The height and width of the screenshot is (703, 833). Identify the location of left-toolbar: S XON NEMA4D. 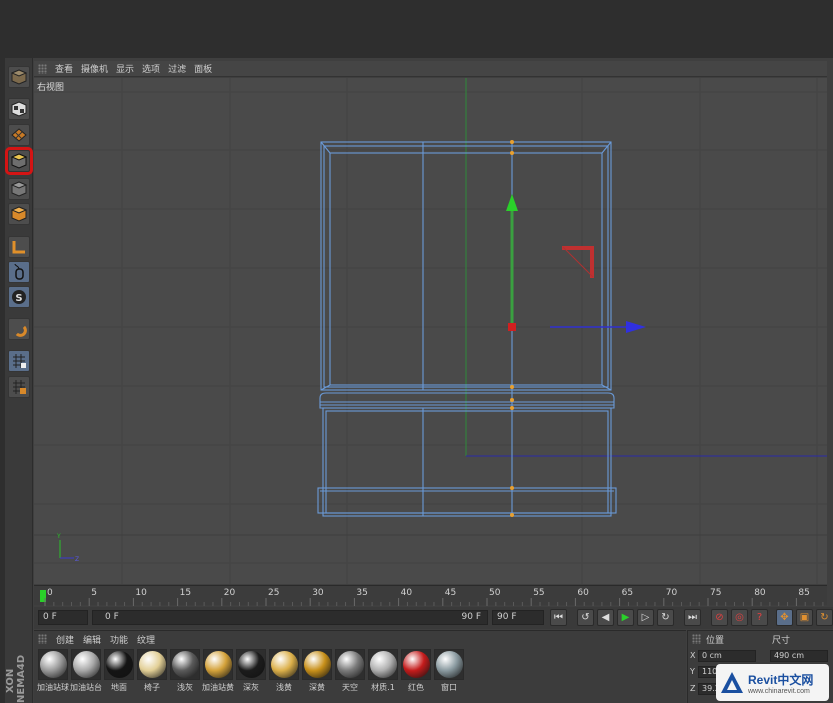
(19, 380).